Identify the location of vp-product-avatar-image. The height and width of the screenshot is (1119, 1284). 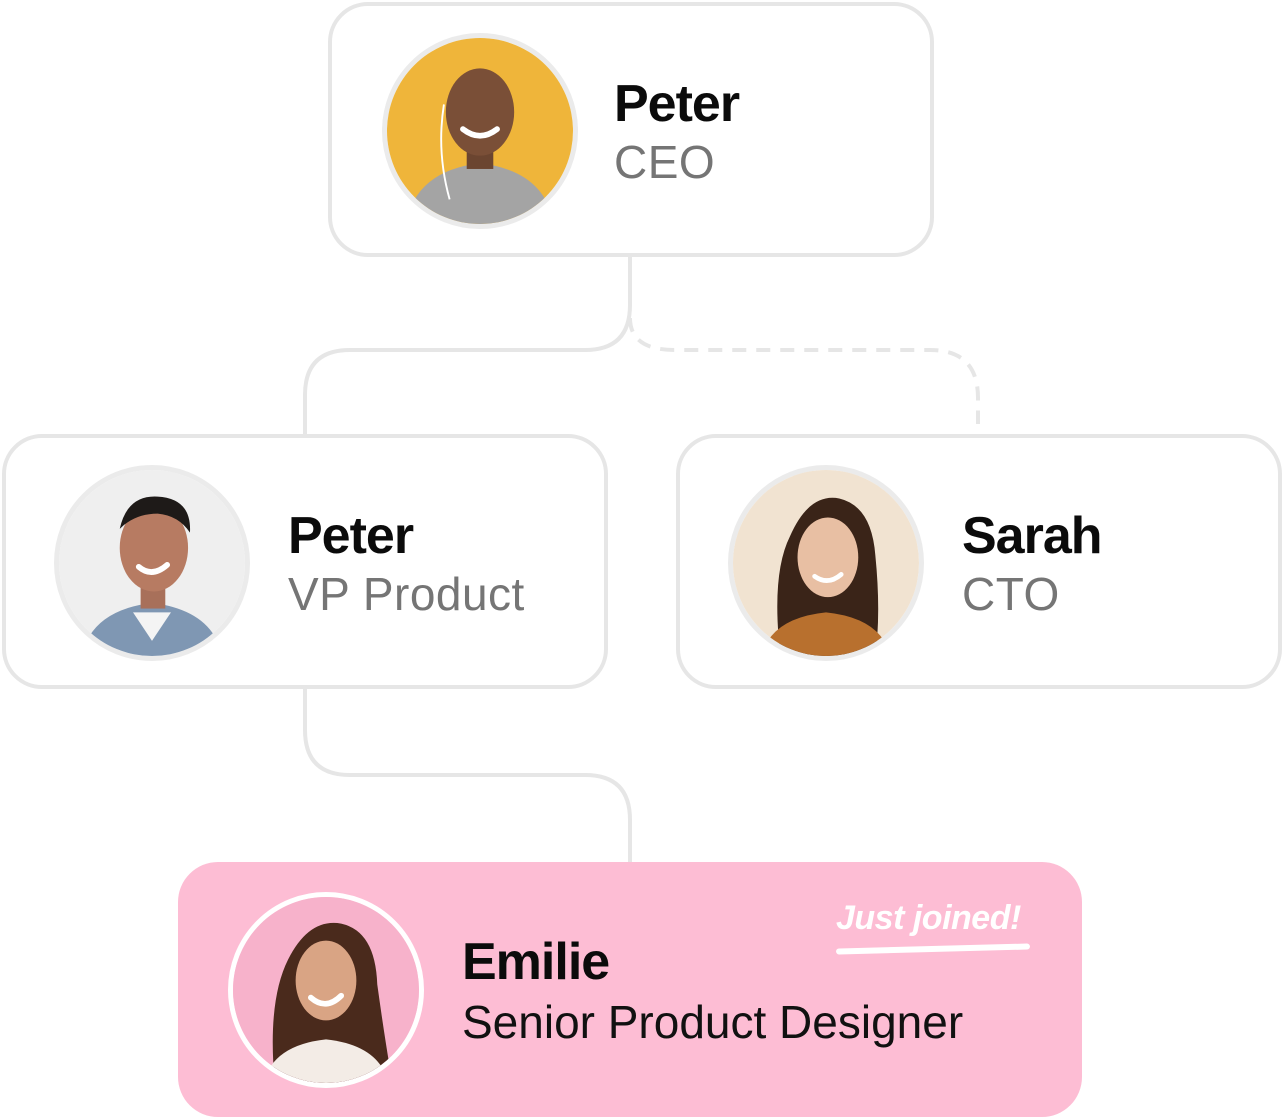
(152, 563).